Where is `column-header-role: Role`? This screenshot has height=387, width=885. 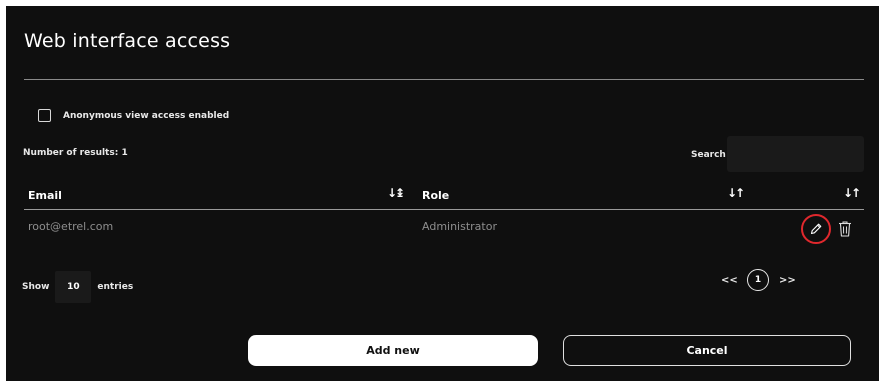
column-header-role: Role is located at coordinates (435, 195).